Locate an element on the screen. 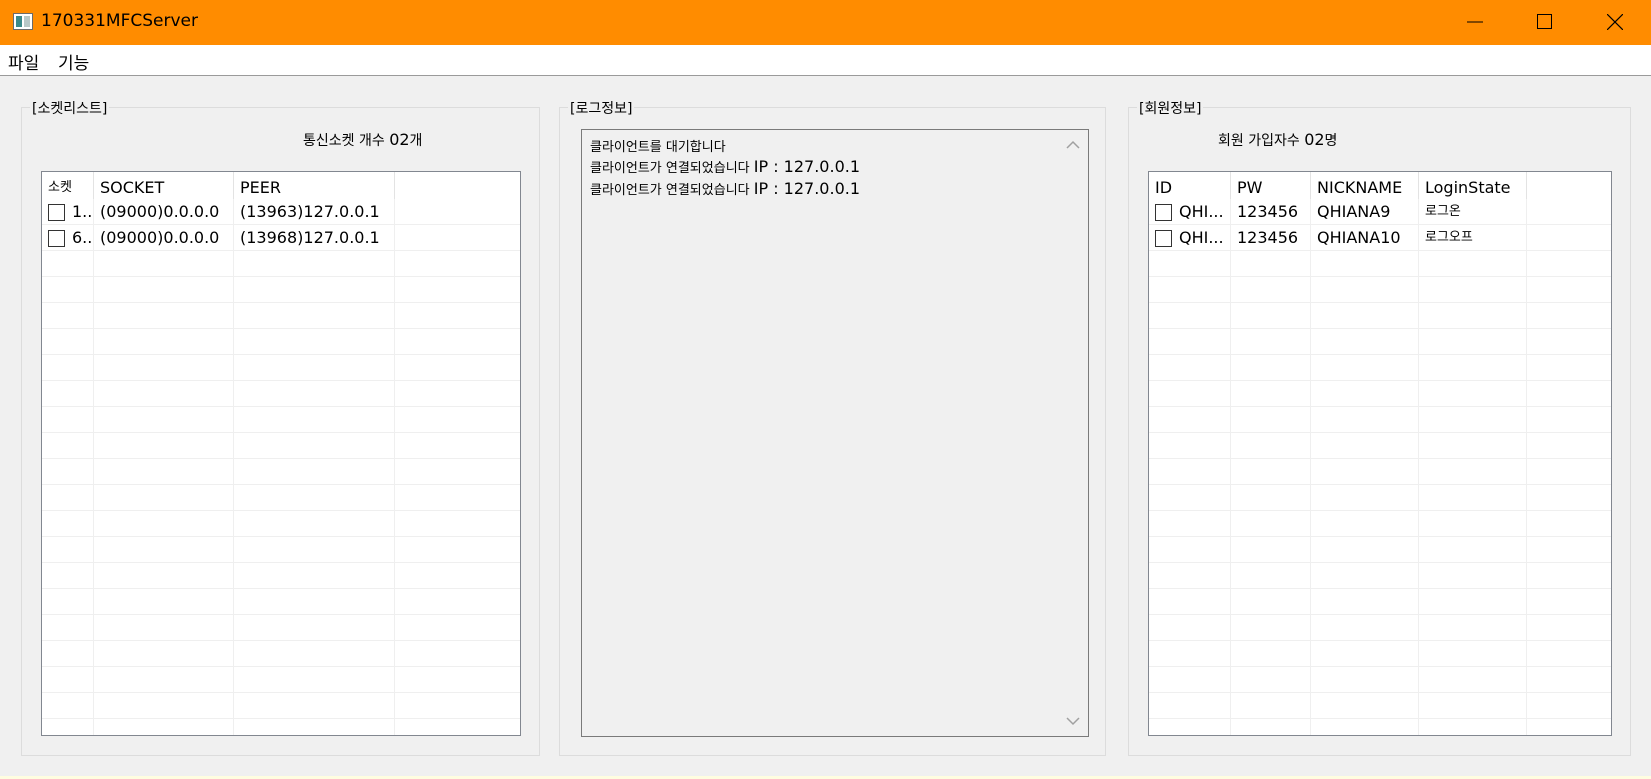 The image size is (1651, 779). member-state-cell: 로그온 is located at coordinates (1443, 211).